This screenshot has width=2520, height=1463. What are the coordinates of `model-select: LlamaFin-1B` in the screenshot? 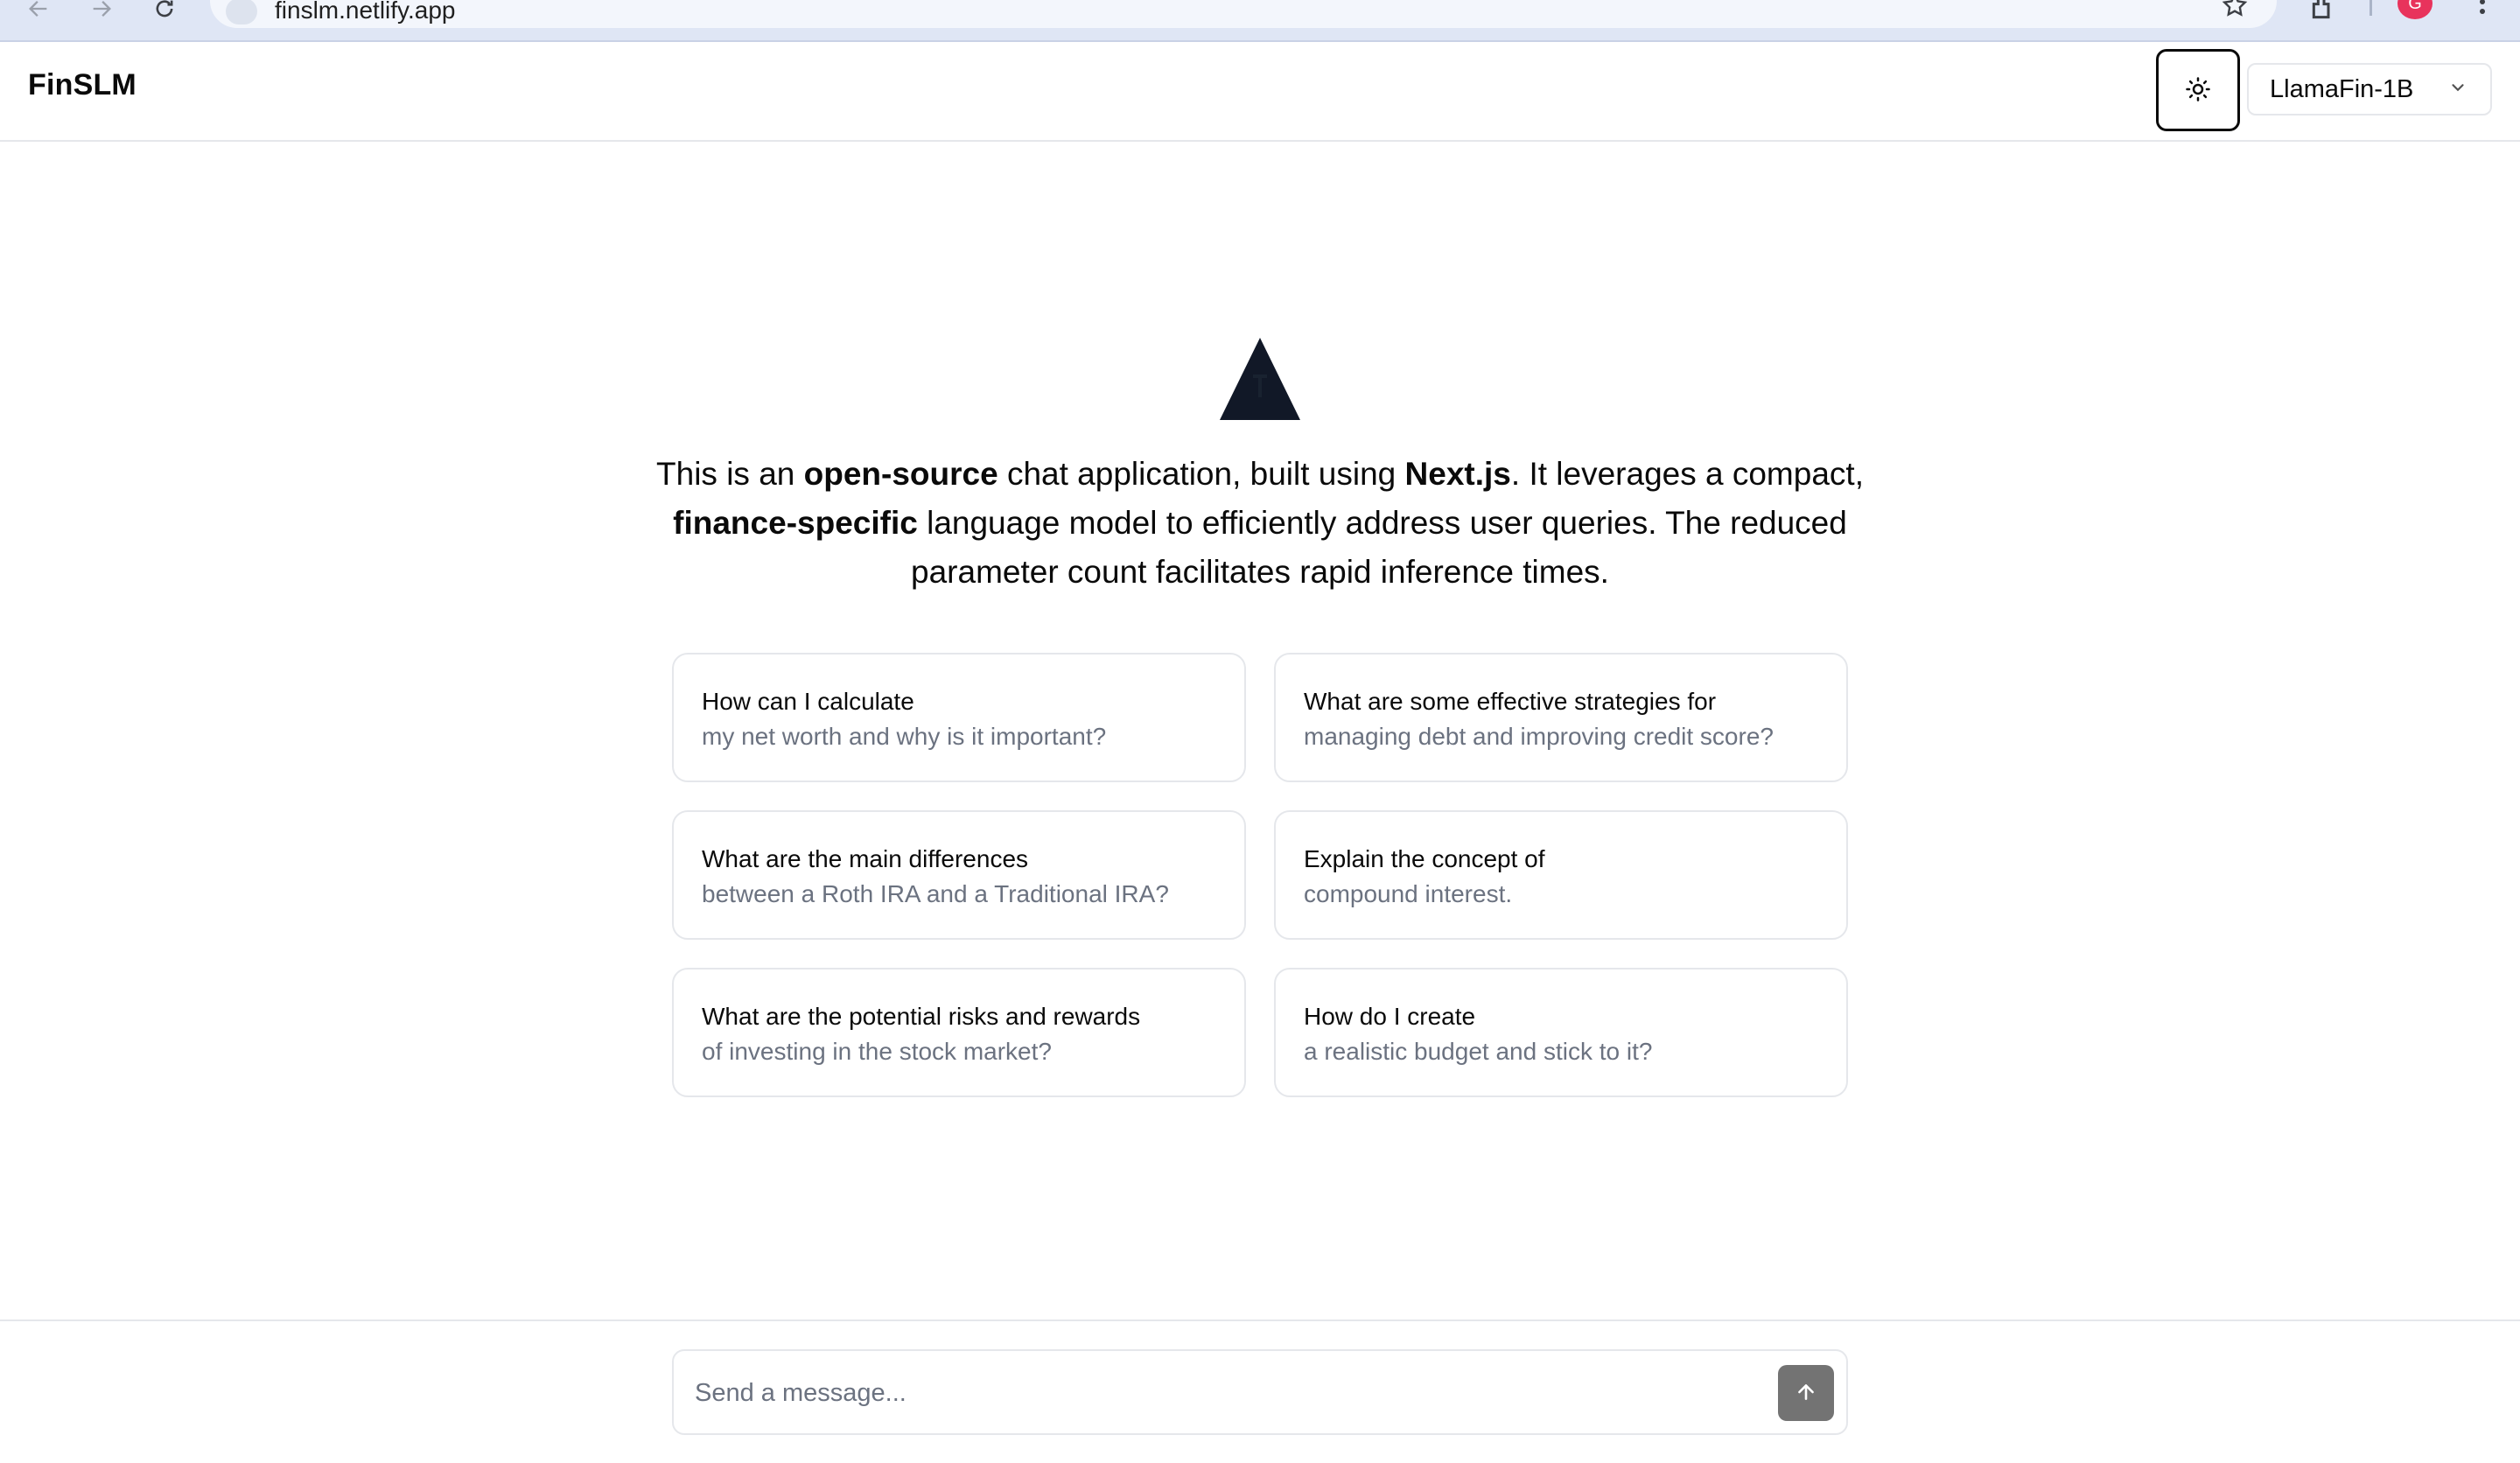 It's located at (2369, 89).